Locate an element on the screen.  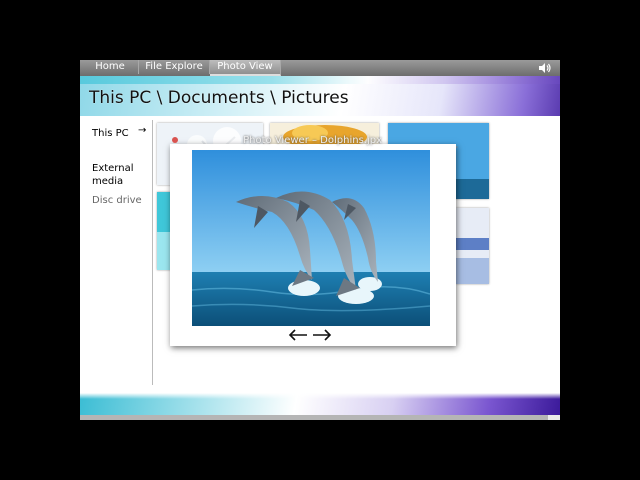
speaker-icon is located at coordinates (544, 68).